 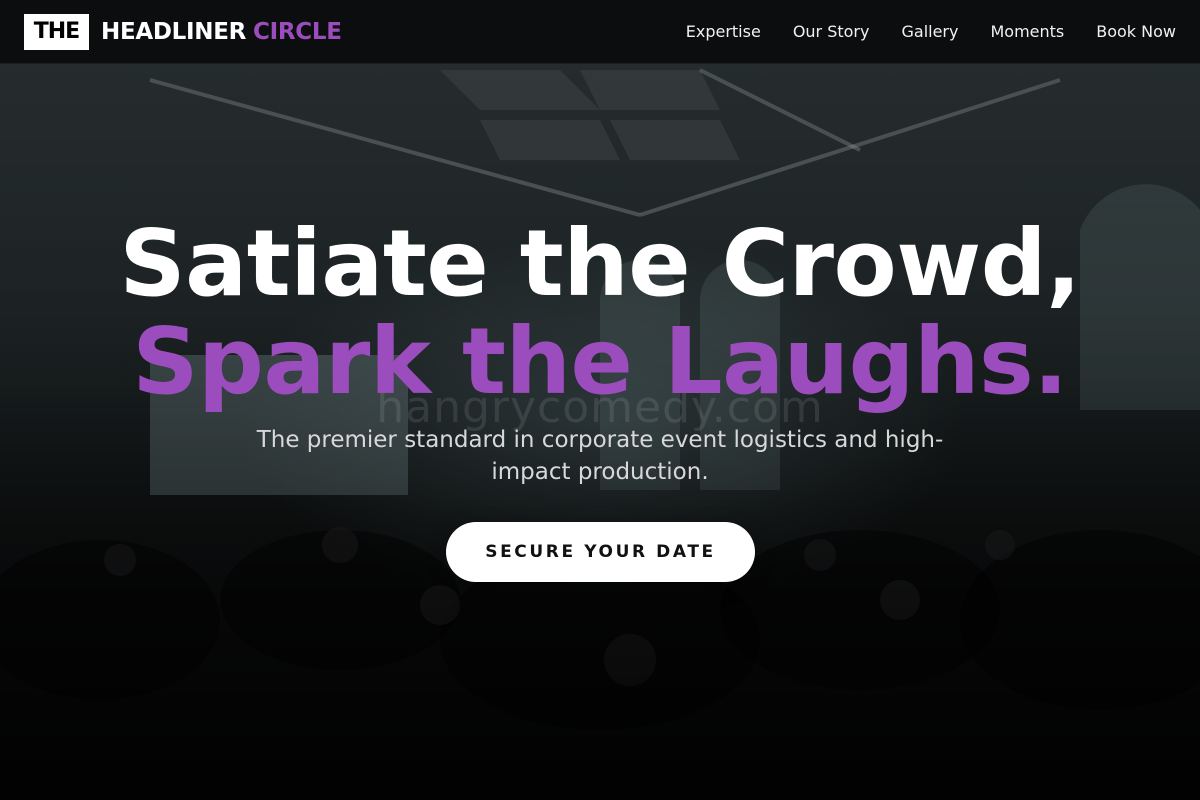 What do you see at coordinates (600, 263) in the screenshot?
I see `hero-headline-line-1: Satiate the Crowd,` at bounding box center [600, 263].